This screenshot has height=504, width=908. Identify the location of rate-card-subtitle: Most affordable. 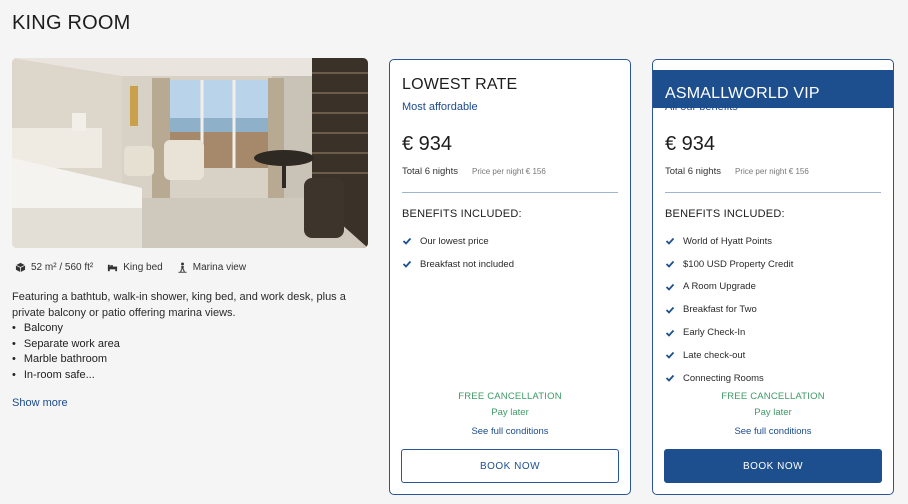
(440, 107).